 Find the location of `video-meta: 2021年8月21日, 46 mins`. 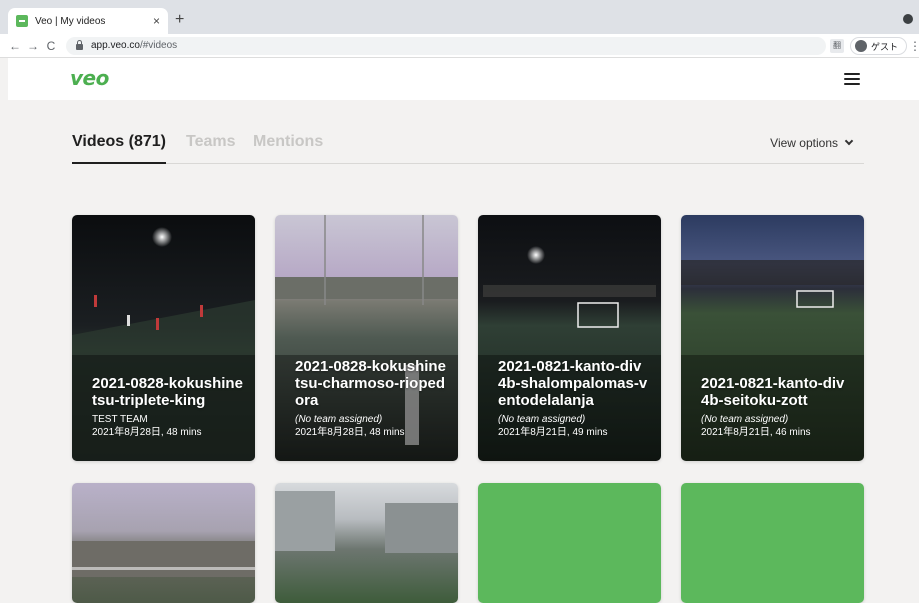

video-meta: 2021年8月21日, 46 mins is located at coordinates (756, 432).